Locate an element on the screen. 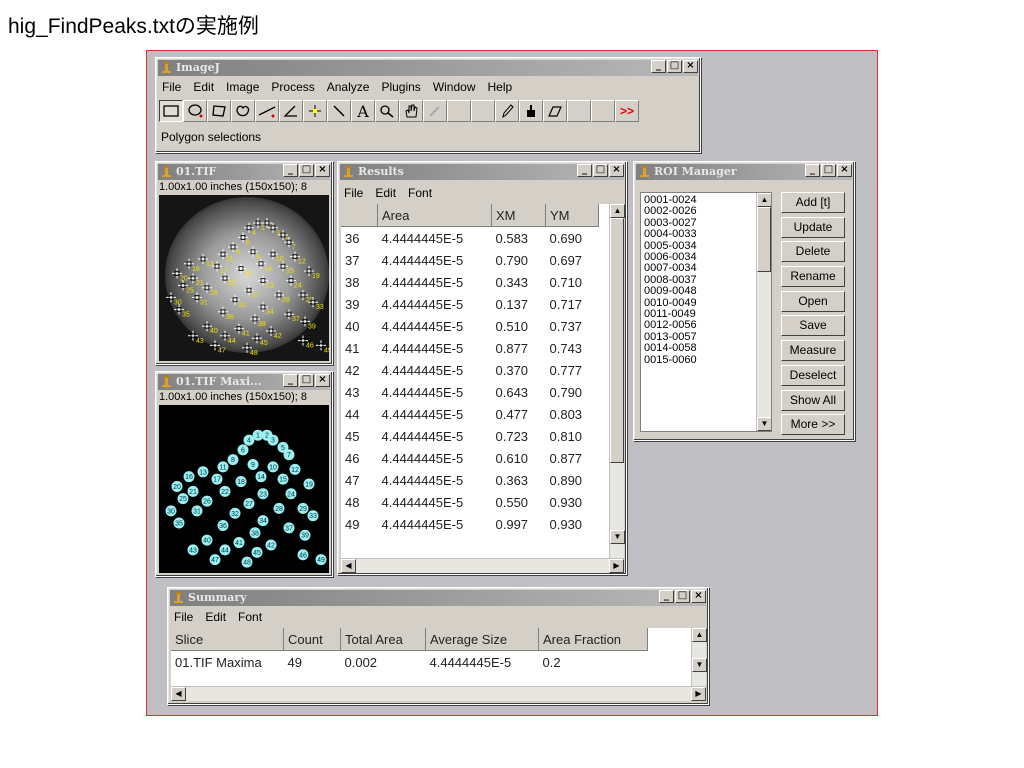 The height and width of the screenshot is (768, 1024). column-header: Area is located at coordinates (434, 215).